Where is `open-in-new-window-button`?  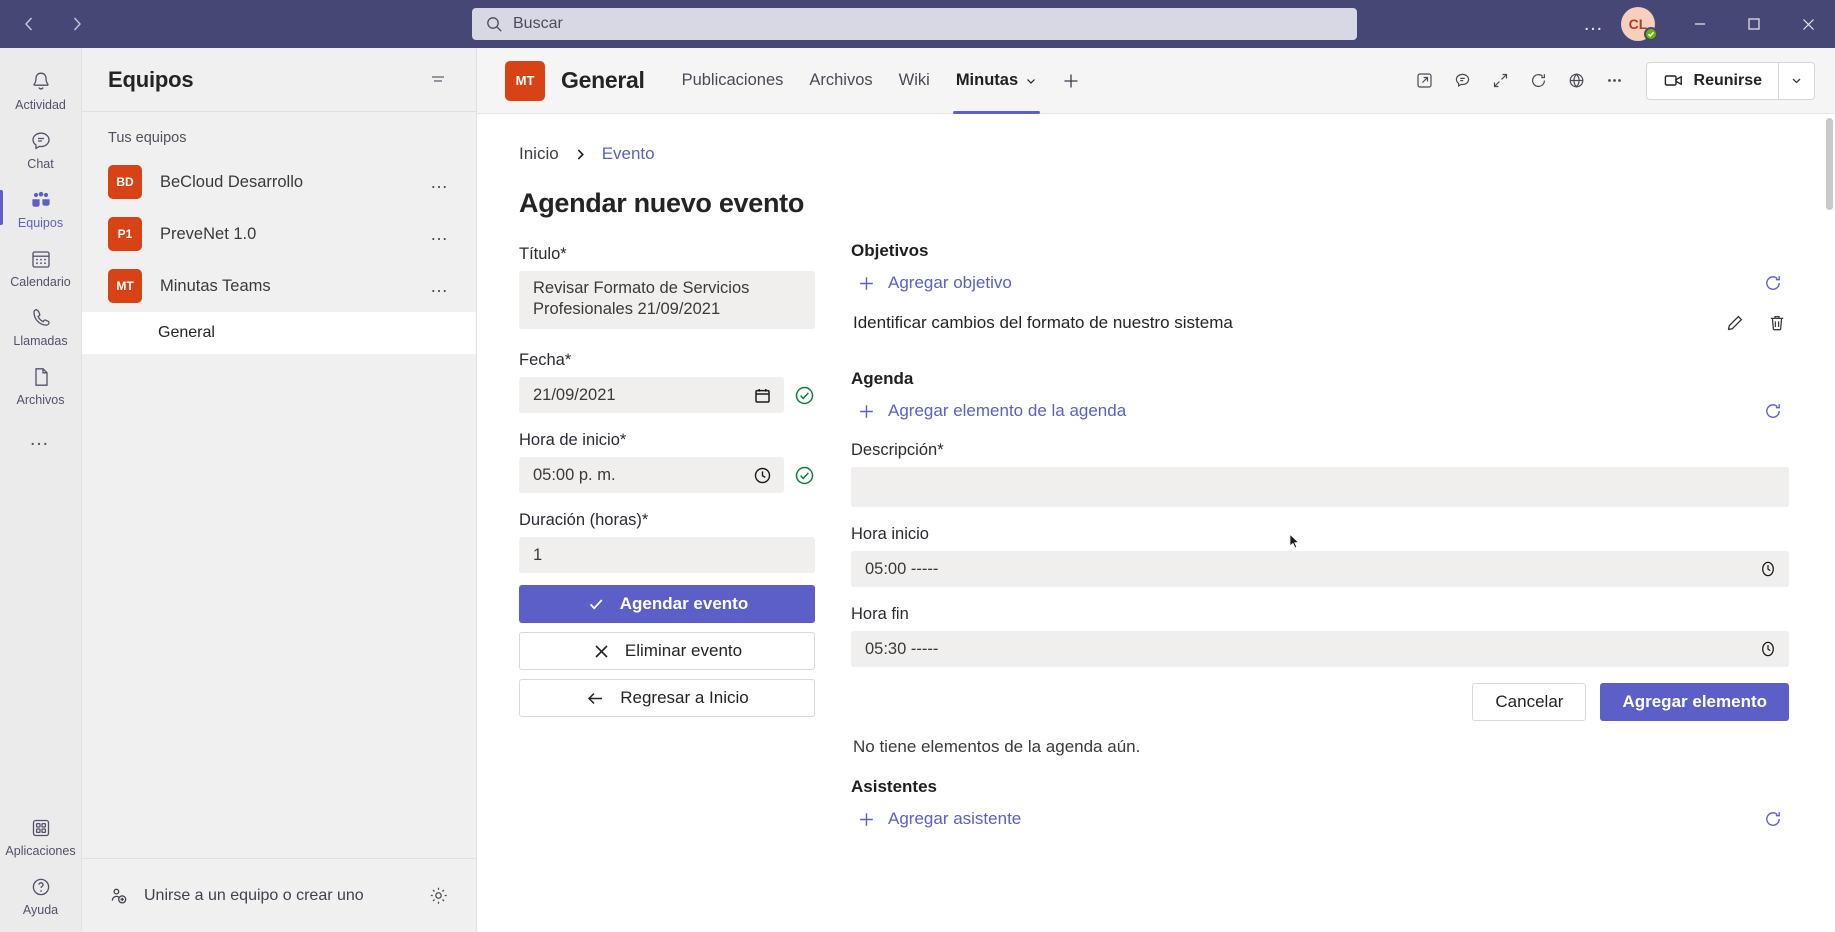
open-in-new-window-button is located at coordinates (1425, 81).